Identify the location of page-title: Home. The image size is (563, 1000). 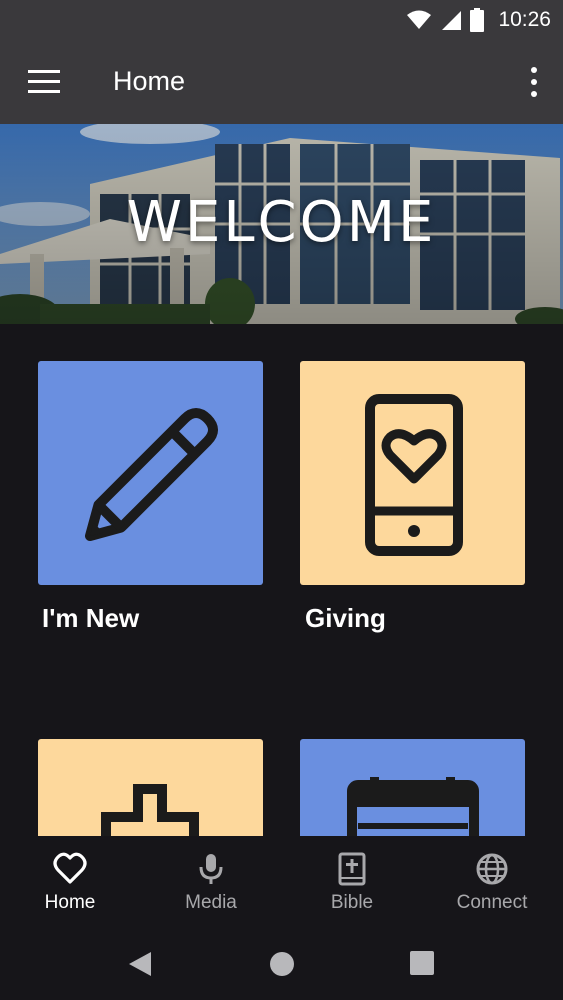
(149, 81).